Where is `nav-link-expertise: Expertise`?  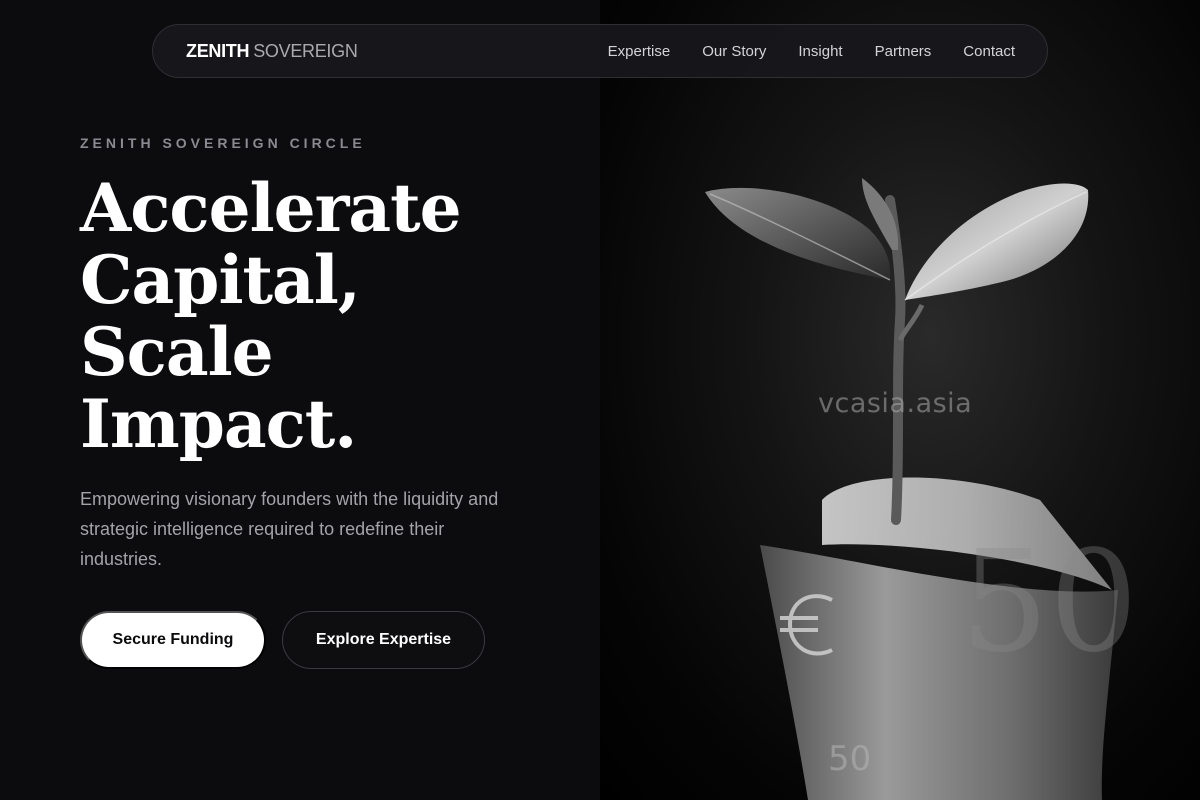 nav-link-expertise: Expertise is located at coordinates (639, 51).